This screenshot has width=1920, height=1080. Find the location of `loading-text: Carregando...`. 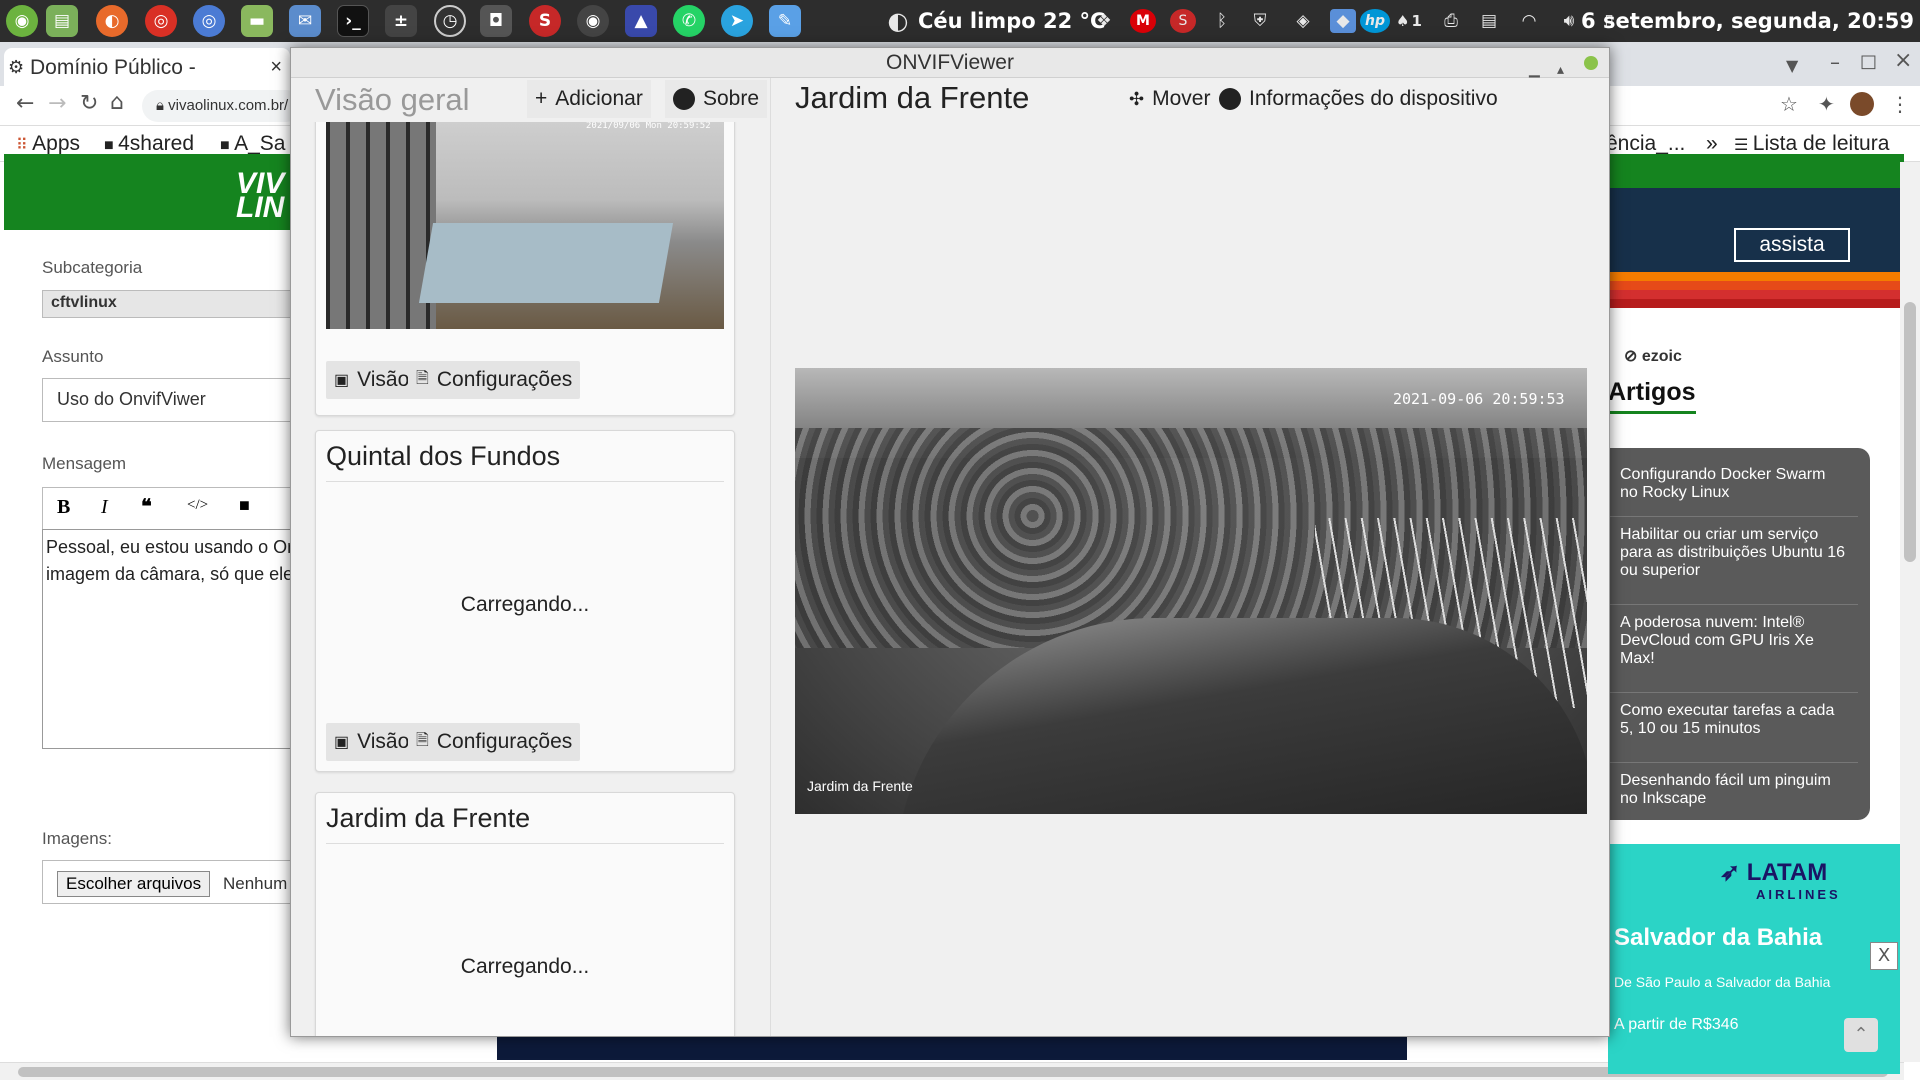

loading-text: Carregando... is located at coordinates (525, 604).